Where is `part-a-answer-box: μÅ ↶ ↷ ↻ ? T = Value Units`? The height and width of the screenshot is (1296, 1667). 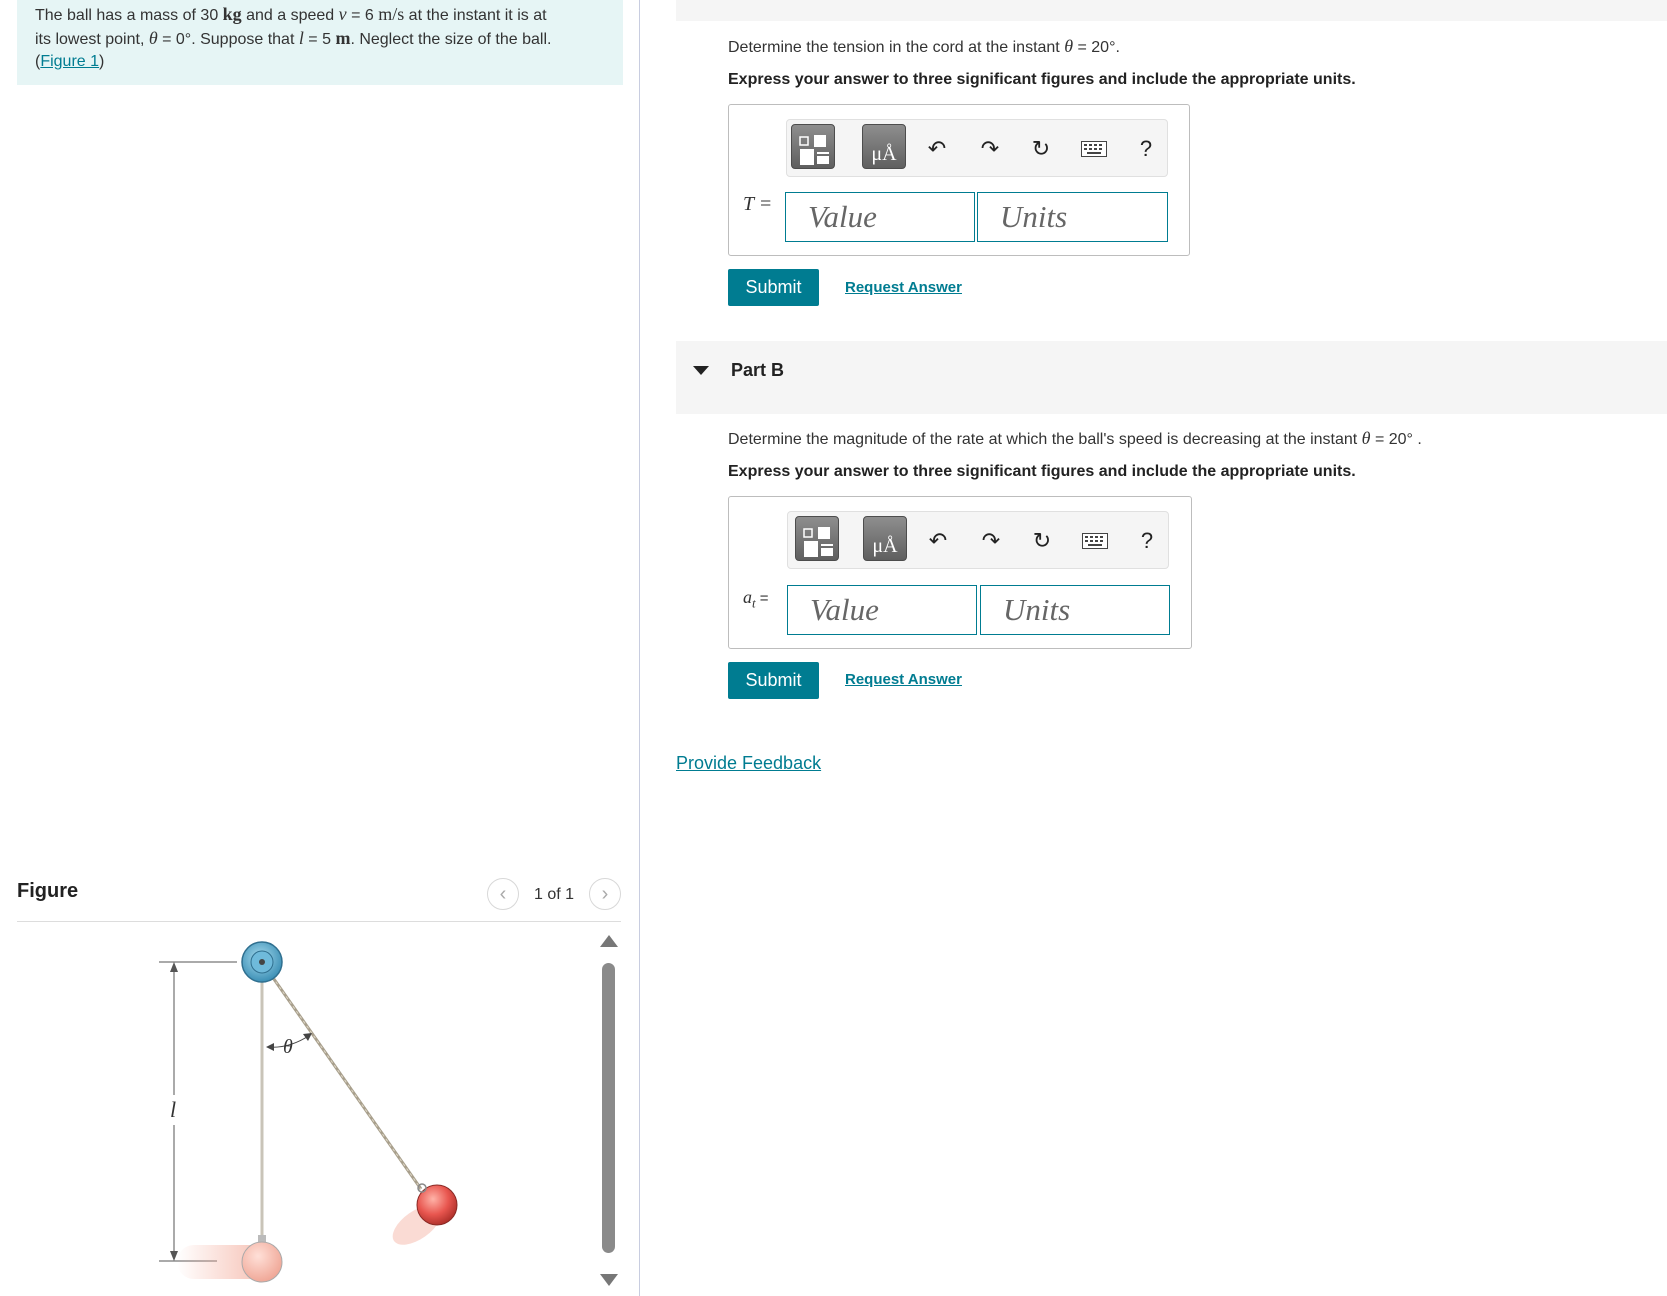 part-a-answer-box: μÅ ↶ ↷ ↻ ? T = Value Units is located at coordinates (959, 180).